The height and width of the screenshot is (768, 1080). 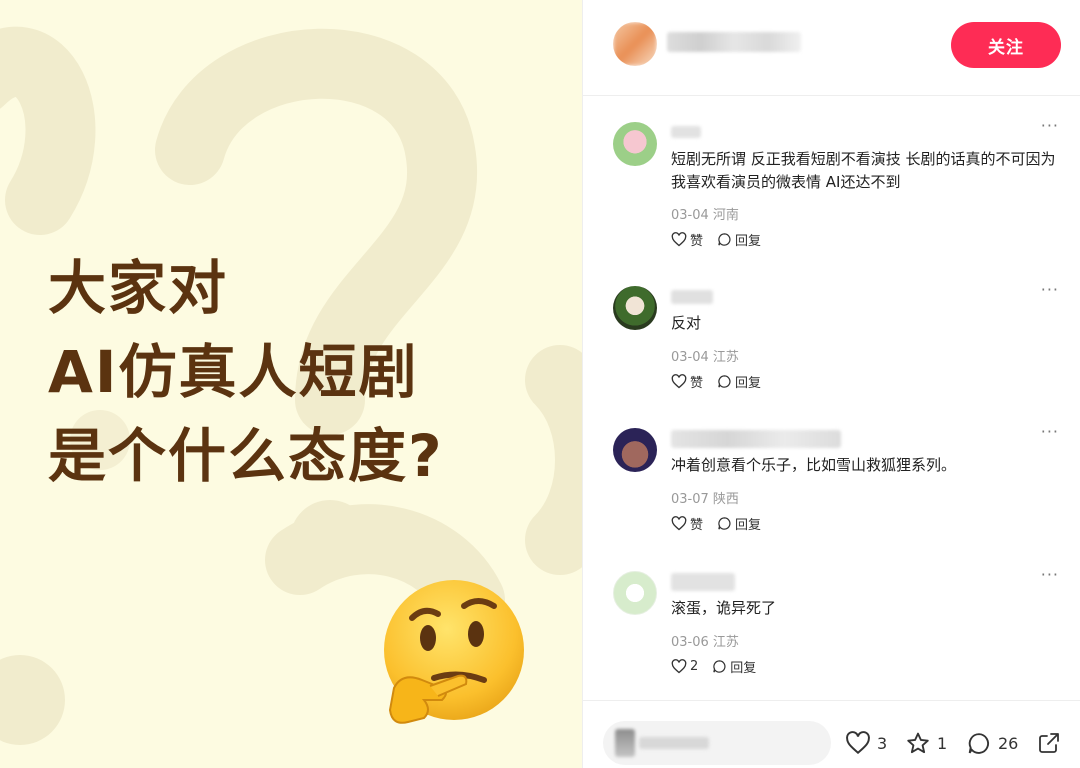 I want to click on like-button: 2, so click(x=684, y=666).